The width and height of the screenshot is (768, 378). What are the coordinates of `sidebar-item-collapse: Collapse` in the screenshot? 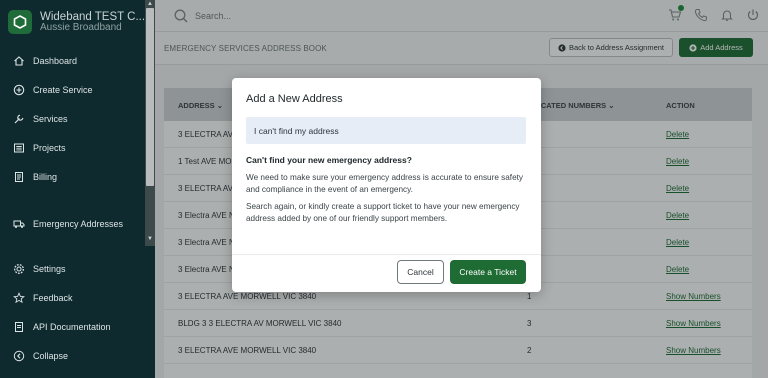 It's located at (77, 355).